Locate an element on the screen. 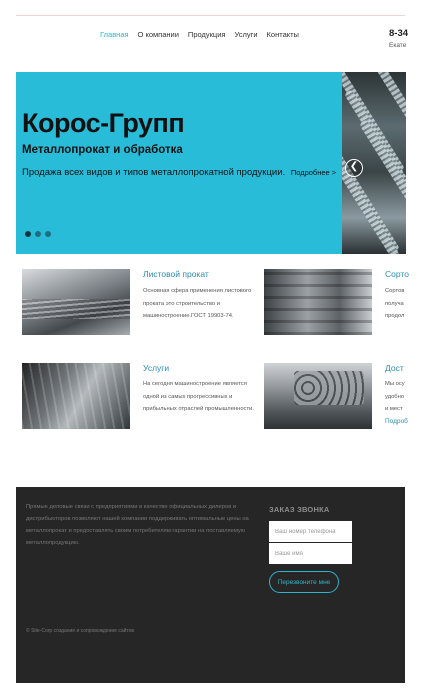 The image size is (421, 700). hero-more-link: Подробнее > is located at coordinates (313, 172).